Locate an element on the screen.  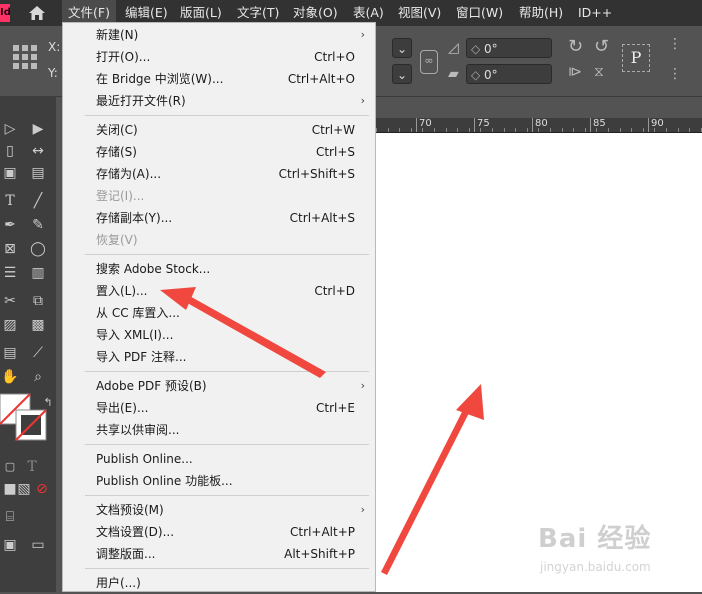
file-menu-item: 在 Bridge 中浏览(W)... Ctrl+Alt+O is located at coordinates (219, 79).